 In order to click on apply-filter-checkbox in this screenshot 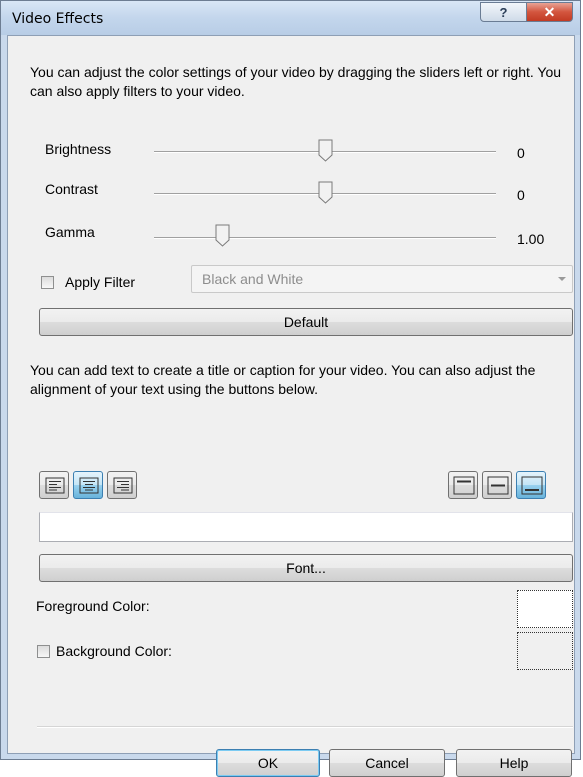, I will do `click(47, 282)`.